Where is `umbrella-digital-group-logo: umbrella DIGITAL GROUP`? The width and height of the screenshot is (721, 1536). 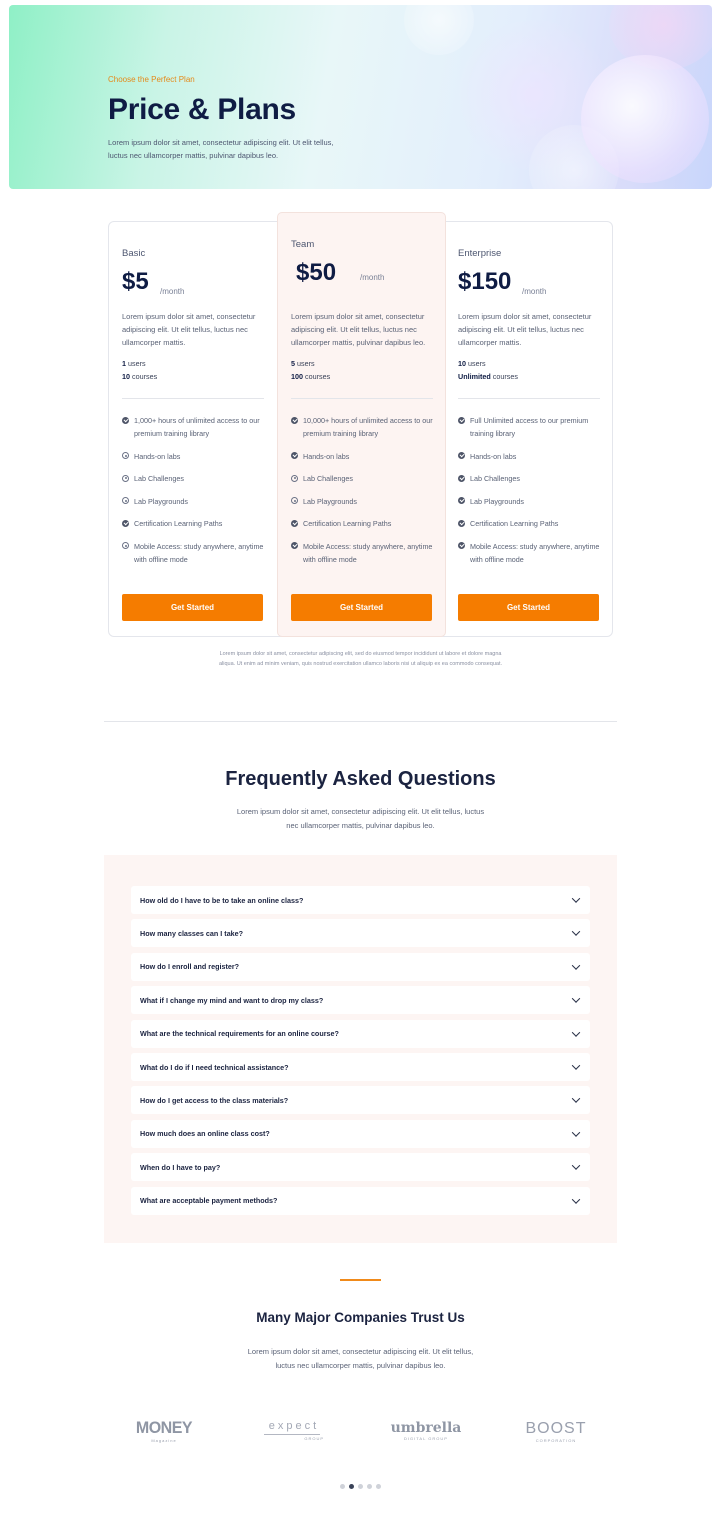 umbrella-digital-group-logo: umbrella DIGITAL GROUP is located at coordinates (426, 1430).